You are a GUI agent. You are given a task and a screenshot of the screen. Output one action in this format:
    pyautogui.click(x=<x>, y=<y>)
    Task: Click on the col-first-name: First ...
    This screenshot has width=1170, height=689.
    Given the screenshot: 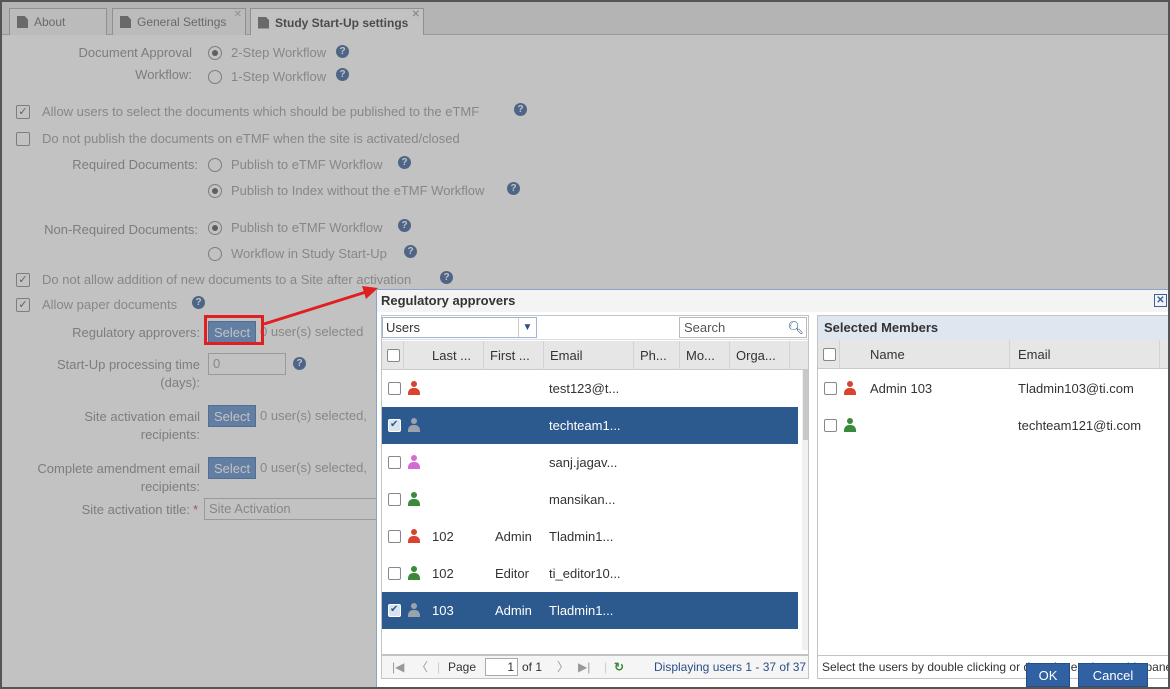 What is the action you would take?
    pyautogui.click(x=514, y=355)
    